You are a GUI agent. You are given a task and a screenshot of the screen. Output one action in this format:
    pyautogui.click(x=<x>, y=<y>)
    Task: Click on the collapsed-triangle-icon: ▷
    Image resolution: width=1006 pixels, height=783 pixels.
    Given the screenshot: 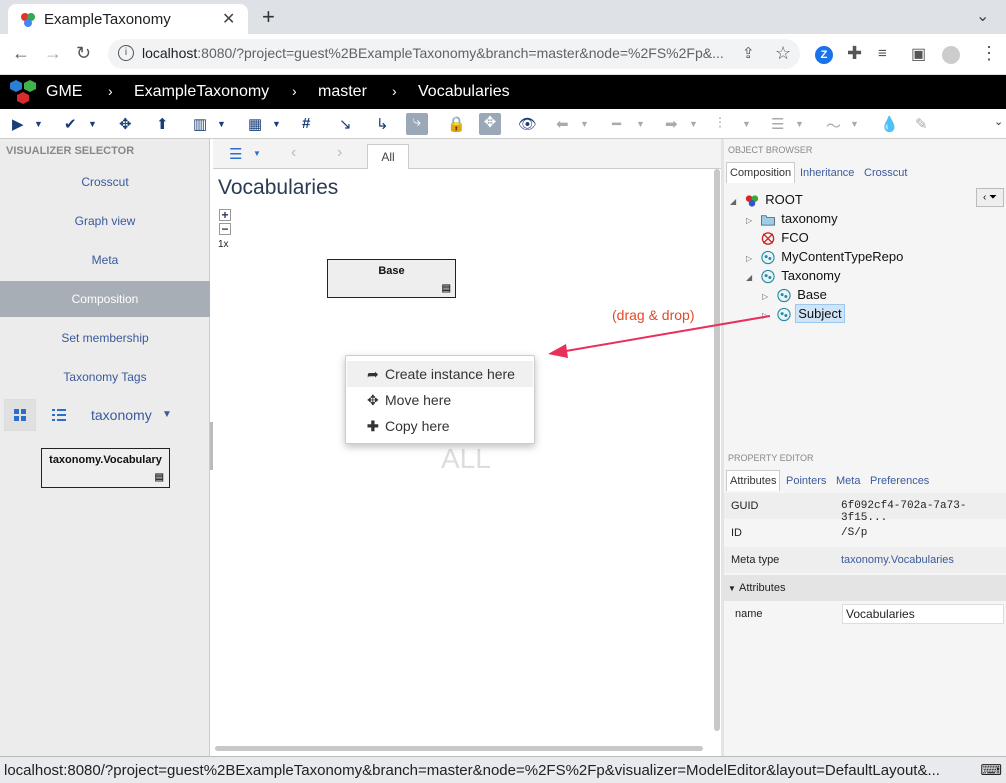 What is the action you would take?
    pyautogui.click(x=749, y=220)
    